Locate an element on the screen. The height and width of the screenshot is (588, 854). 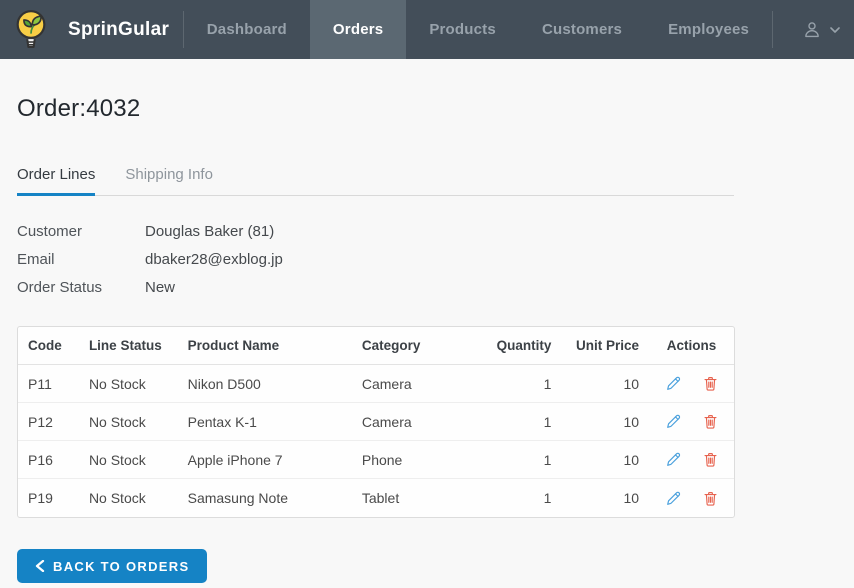
detail-label-order-status: Order Status is located at coordinates (60, 287).